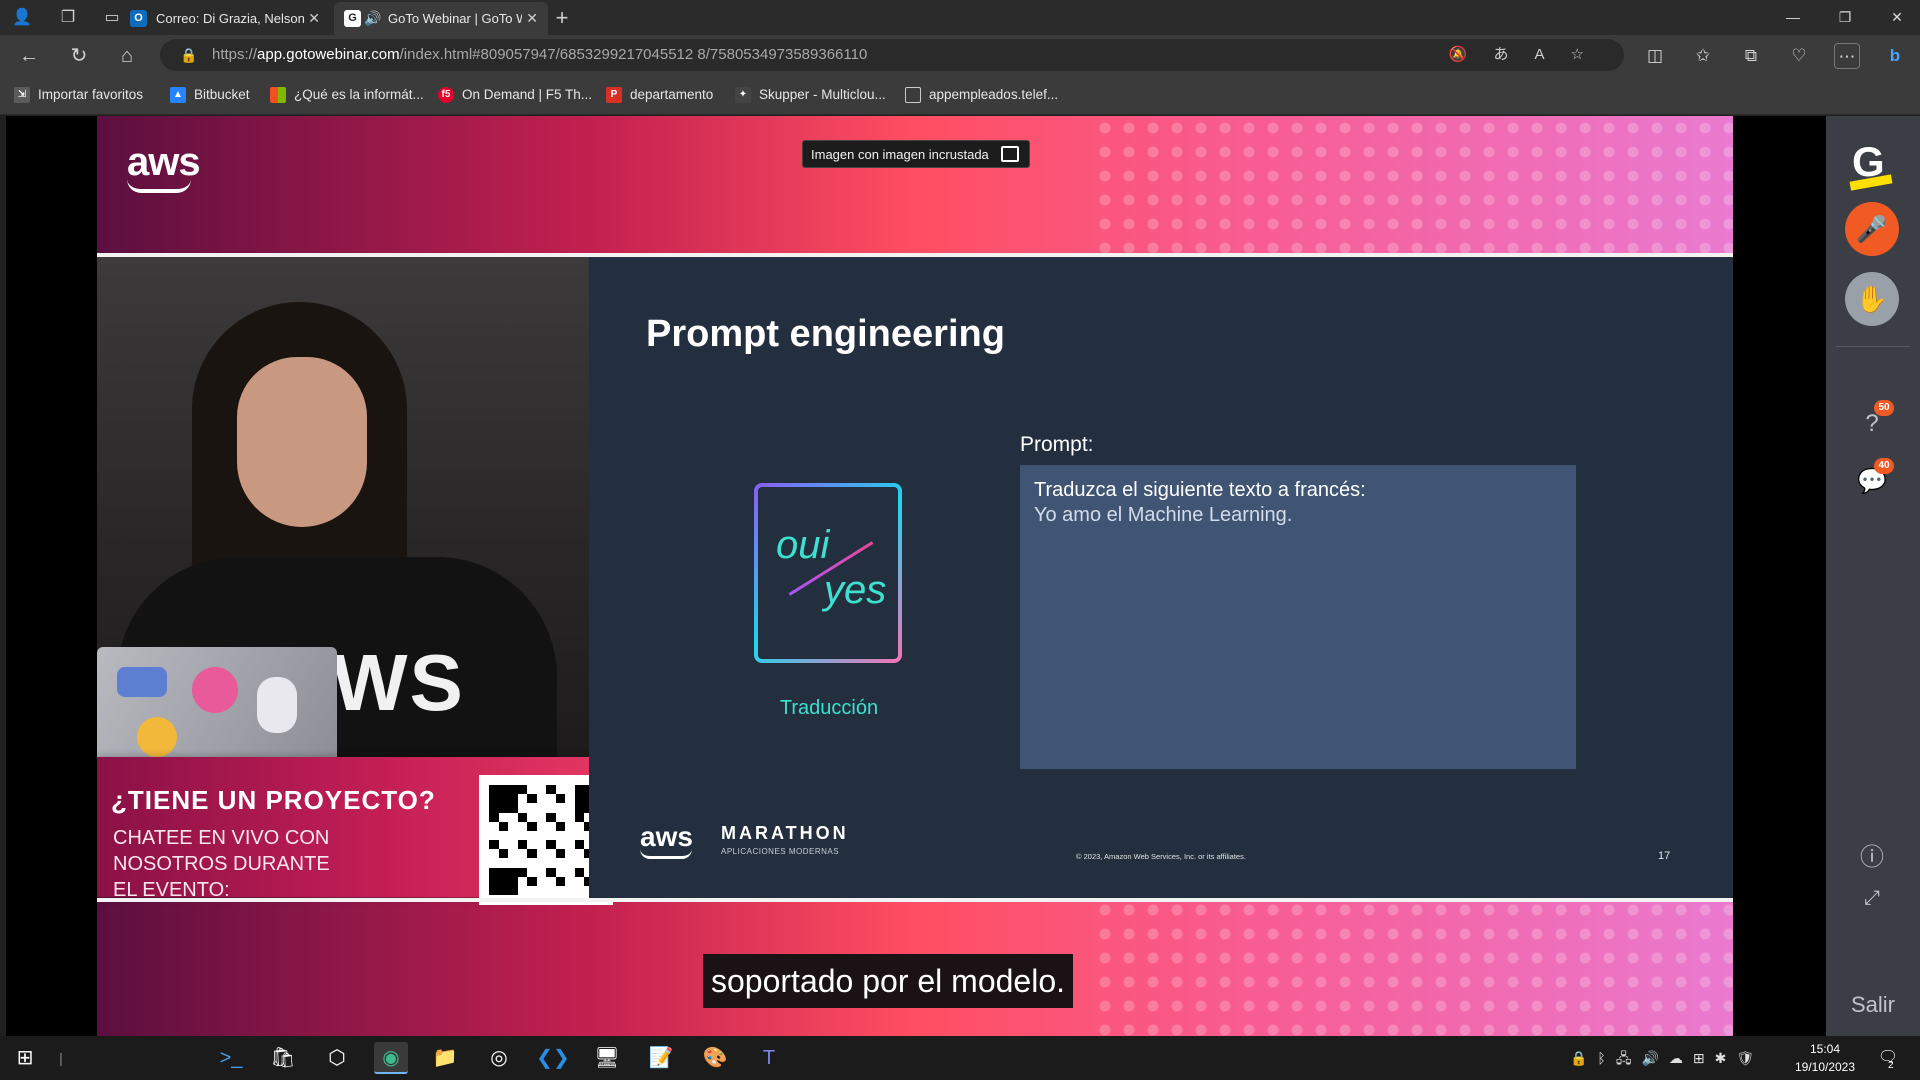 The image size is (1920, 1080). Describe the element at coordinates (1057, 444) in the screenshot. I see `prompt-label: Prompt:` at that location.